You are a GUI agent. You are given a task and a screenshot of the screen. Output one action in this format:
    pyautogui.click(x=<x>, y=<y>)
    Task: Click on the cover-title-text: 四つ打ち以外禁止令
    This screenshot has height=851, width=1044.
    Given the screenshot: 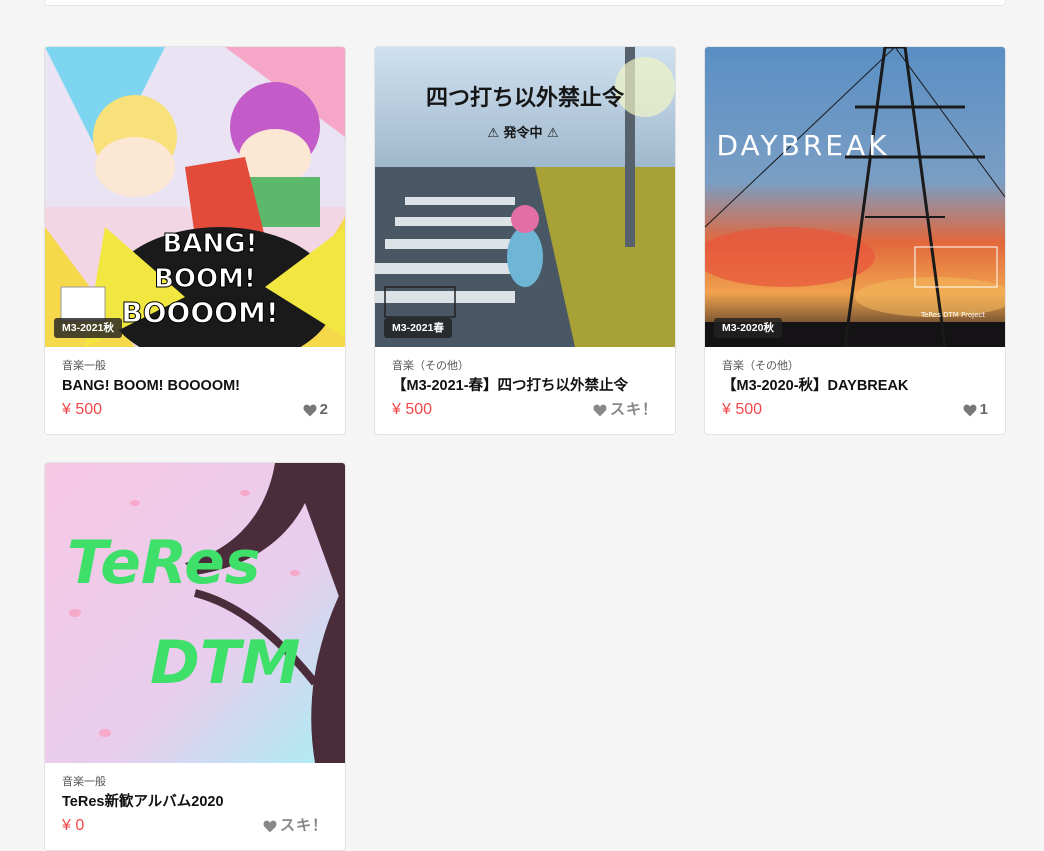 What is the action you would take?
    pyautogui.click(x=525, y=98)
    